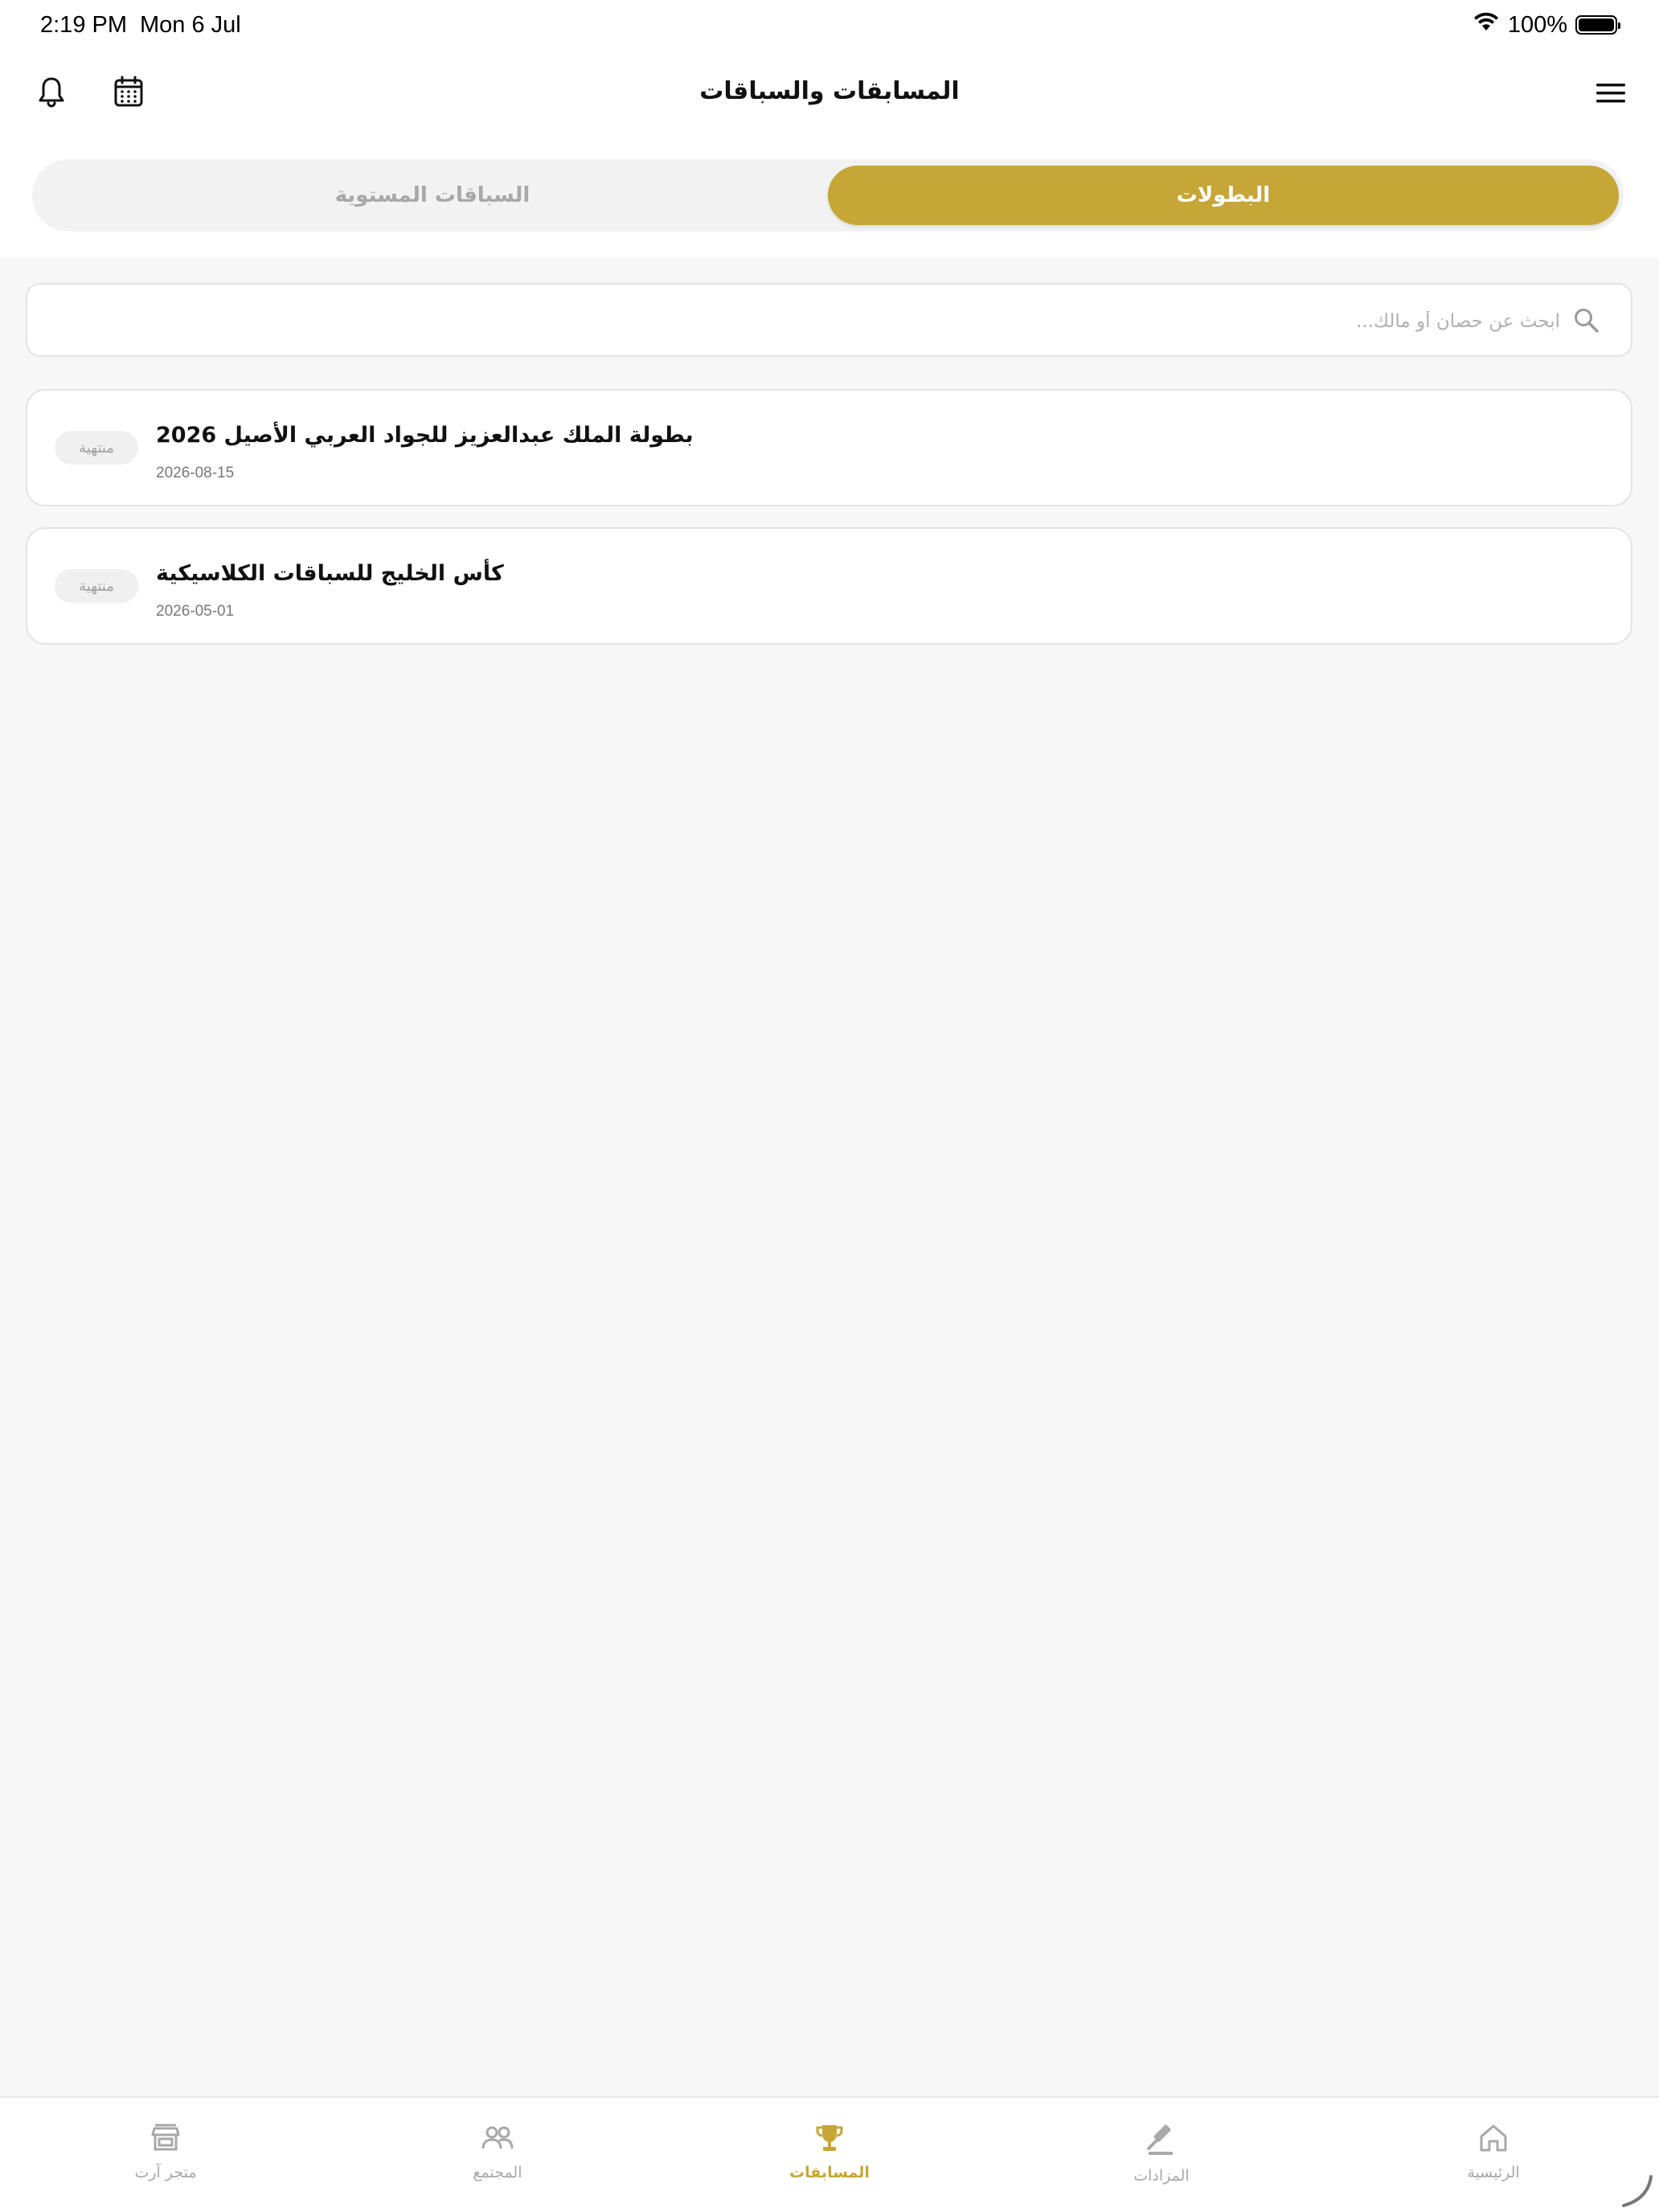 This screenshot has width=1659, height=2212. What do you see at coordinates (1636, 2191) in the screenshot?
I see `scroll-indicator-icon` at bounding box center [1636, 2191].